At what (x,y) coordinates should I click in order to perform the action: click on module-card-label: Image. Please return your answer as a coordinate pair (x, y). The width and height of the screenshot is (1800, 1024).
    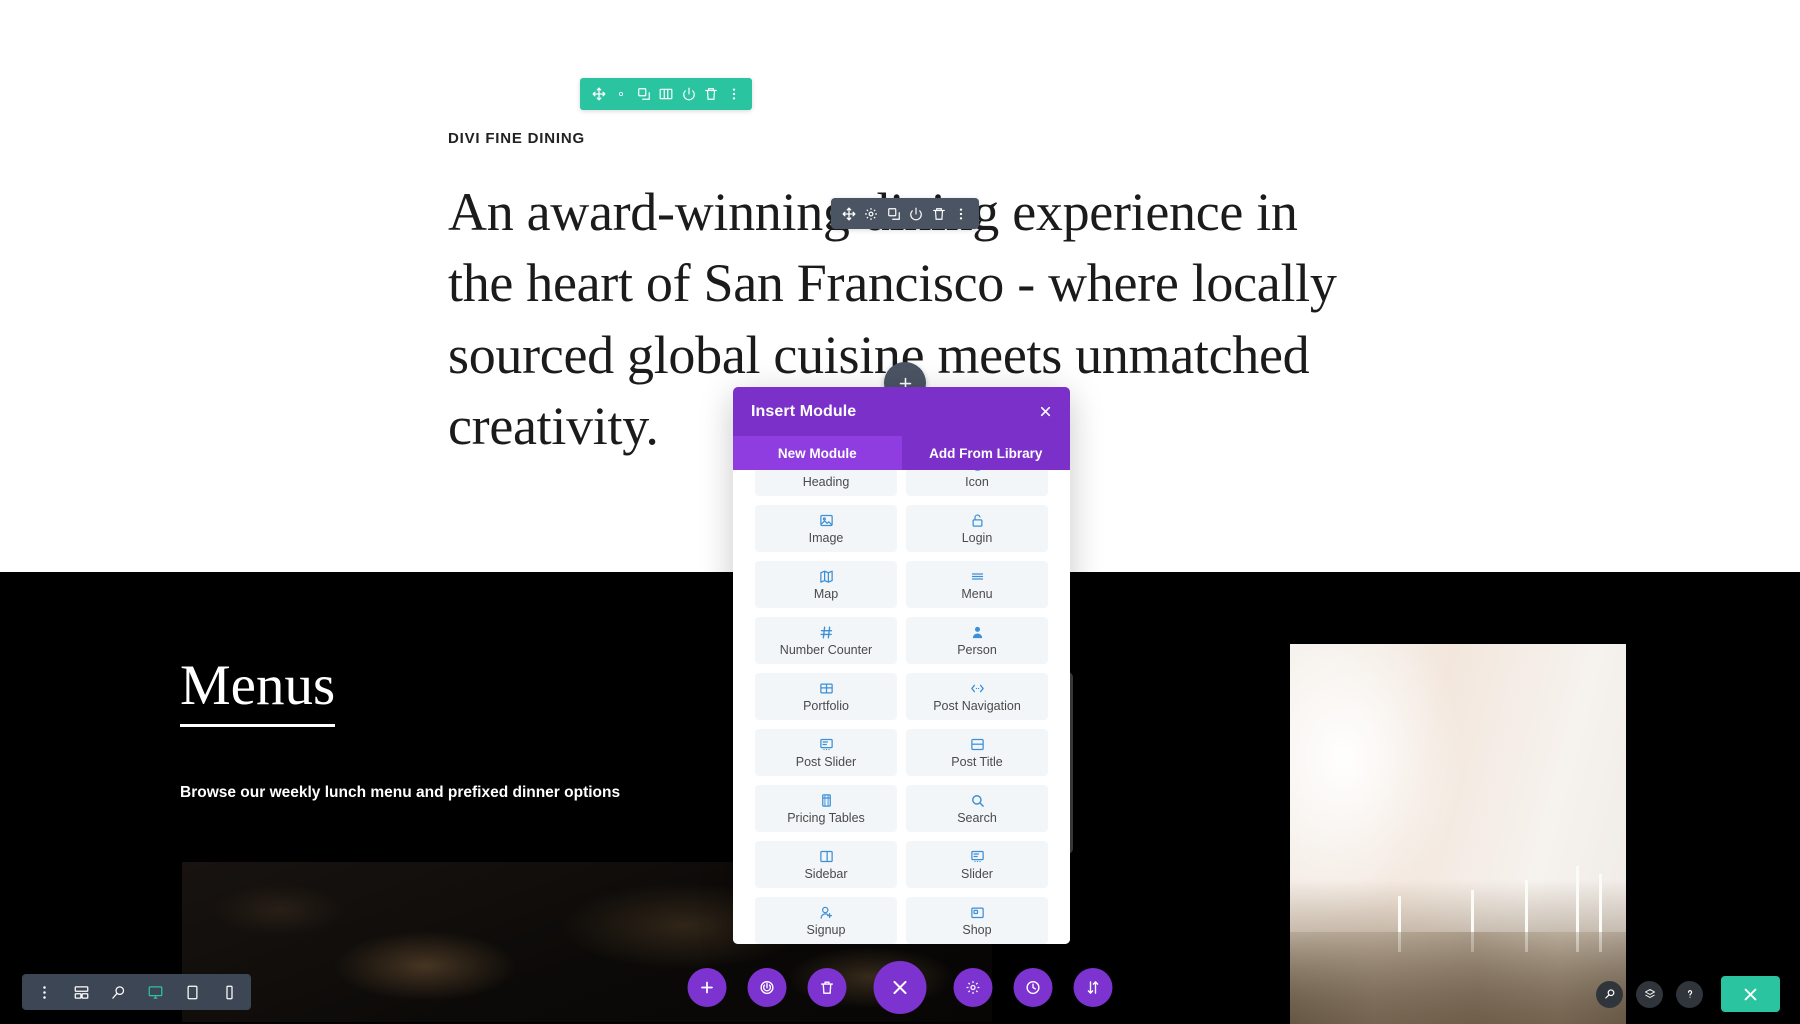
    Looking at the image, I should click on (826, 537).